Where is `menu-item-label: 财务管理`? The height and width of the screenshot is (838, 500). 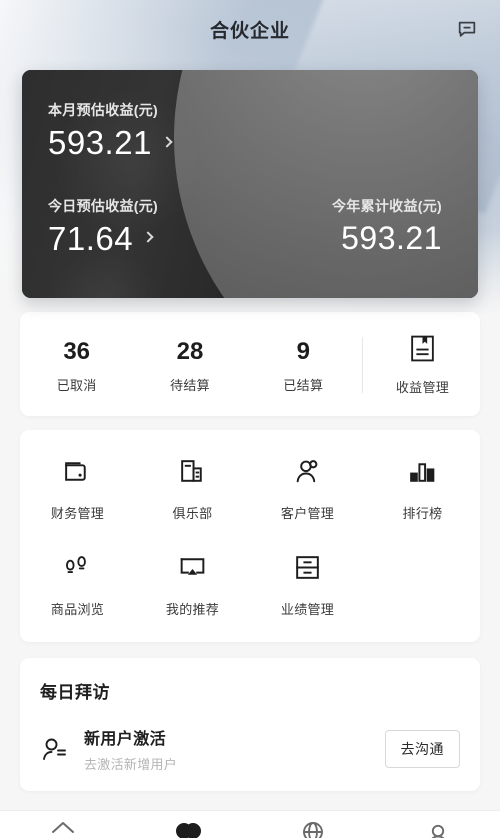
menu-item-label: 财务管理 is located at coordinates (77, 513).